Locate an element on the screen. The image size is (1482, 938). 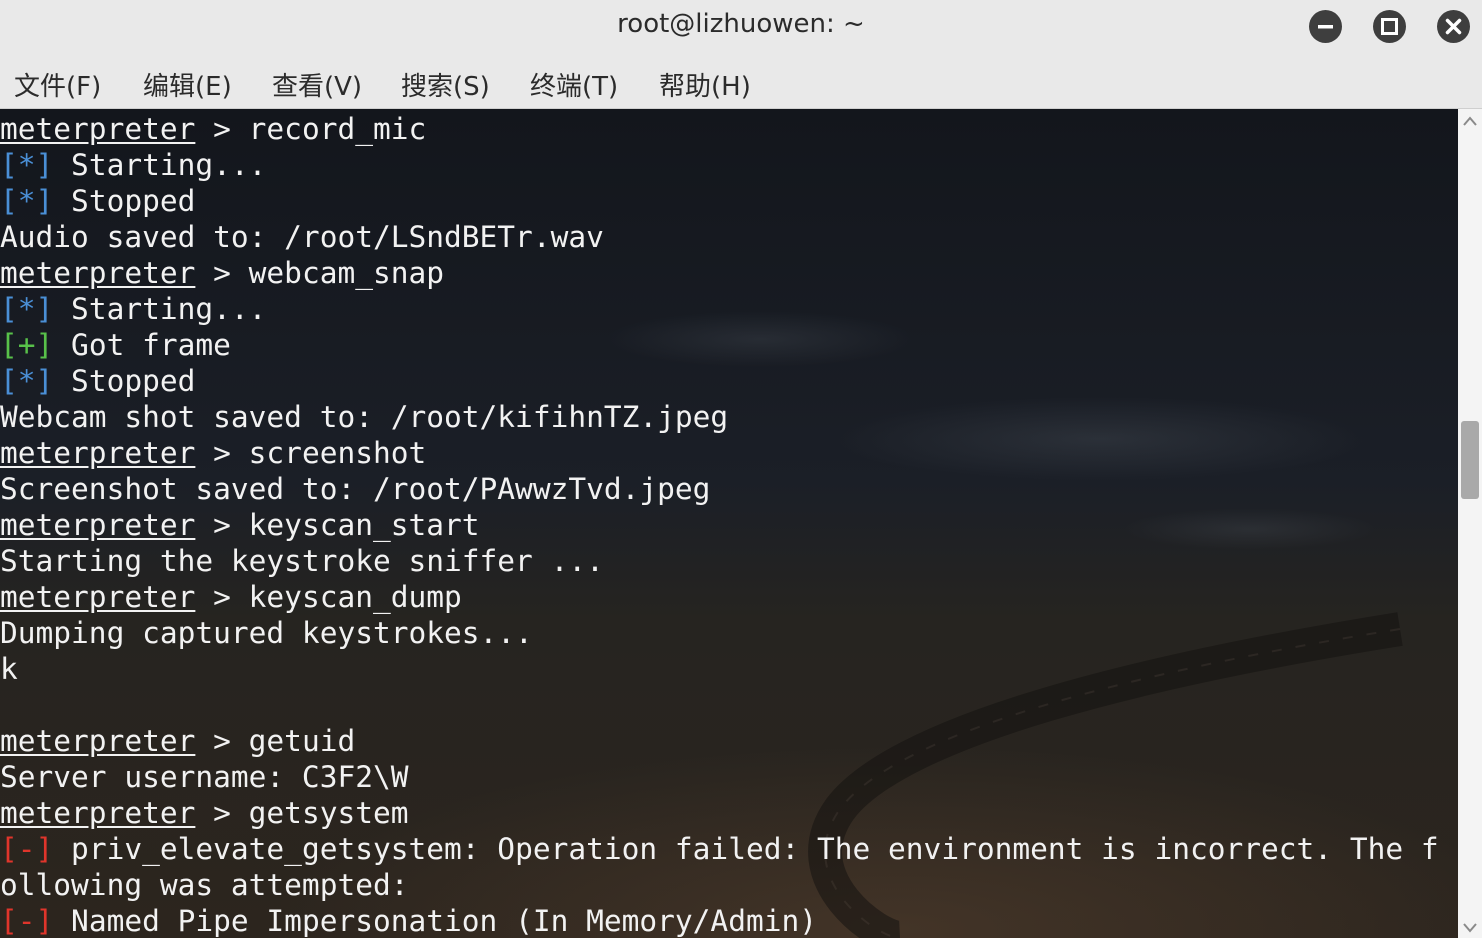
menu-search: 搜索(S) is located at coordinates (445, 84).